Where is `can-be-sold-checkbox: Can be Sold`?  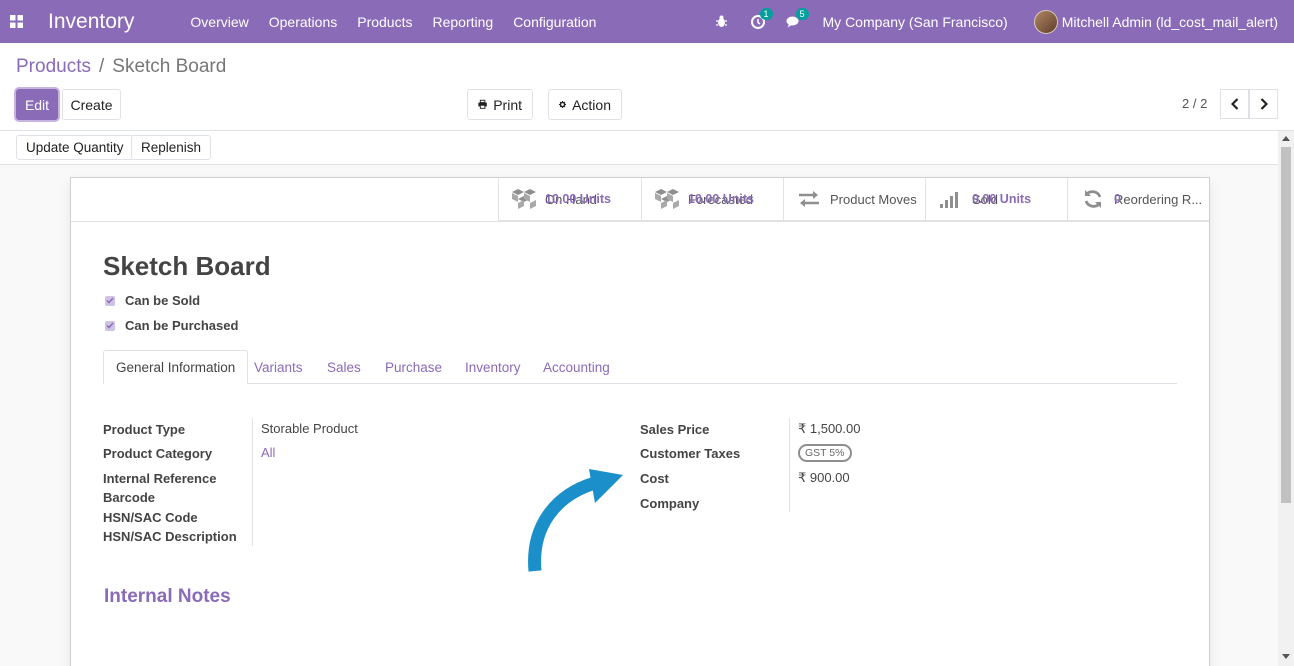
can-be-sold-checkbox: Can be Sold is located at coordinates (152, 300).